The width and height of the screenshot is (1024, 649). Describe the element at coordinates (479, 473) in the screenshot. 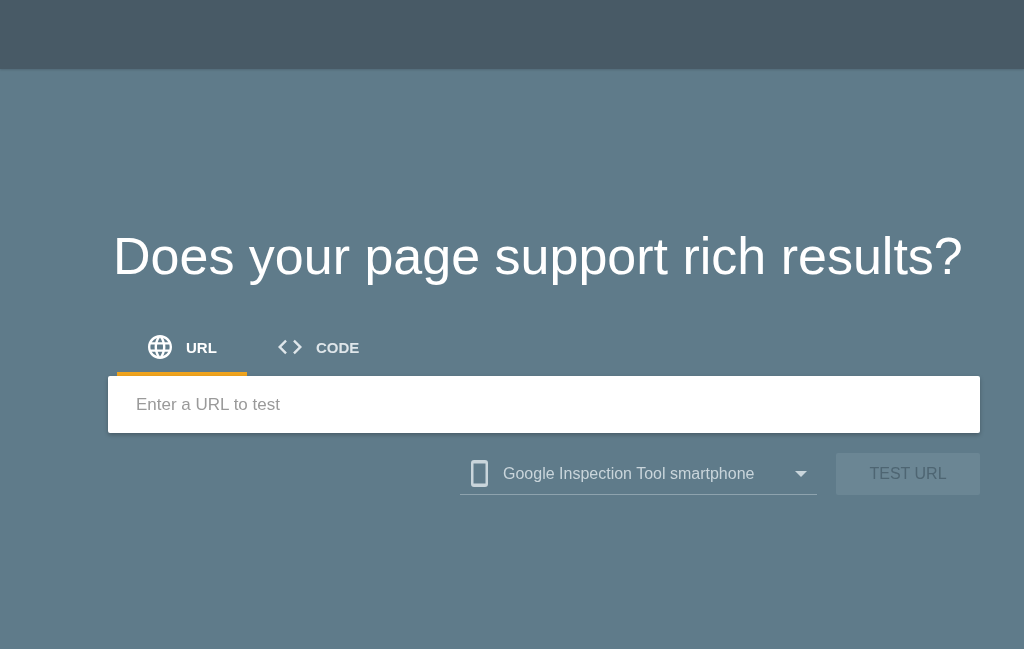

I see `smartphone-icon` at that location.